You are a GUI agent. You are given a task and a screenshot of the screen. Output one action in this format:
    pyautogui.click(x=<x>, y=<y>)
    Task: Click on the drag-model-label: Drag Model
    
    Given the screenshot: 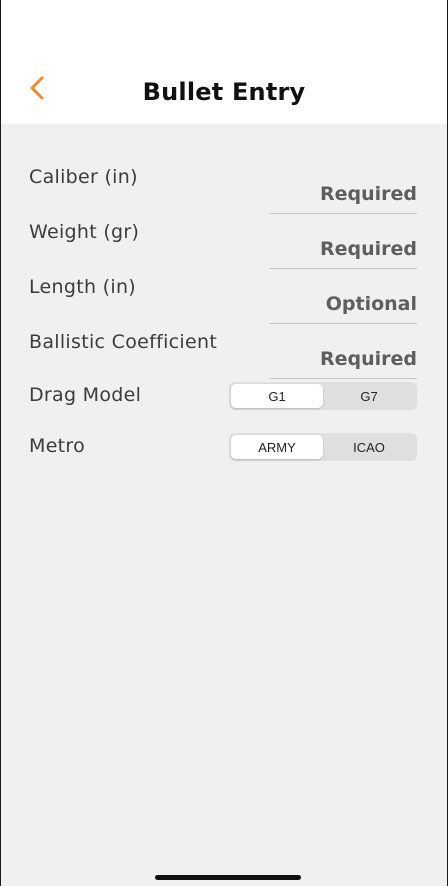 What is the action you would take?
    pyautogui.click(x=85, y=395)
    